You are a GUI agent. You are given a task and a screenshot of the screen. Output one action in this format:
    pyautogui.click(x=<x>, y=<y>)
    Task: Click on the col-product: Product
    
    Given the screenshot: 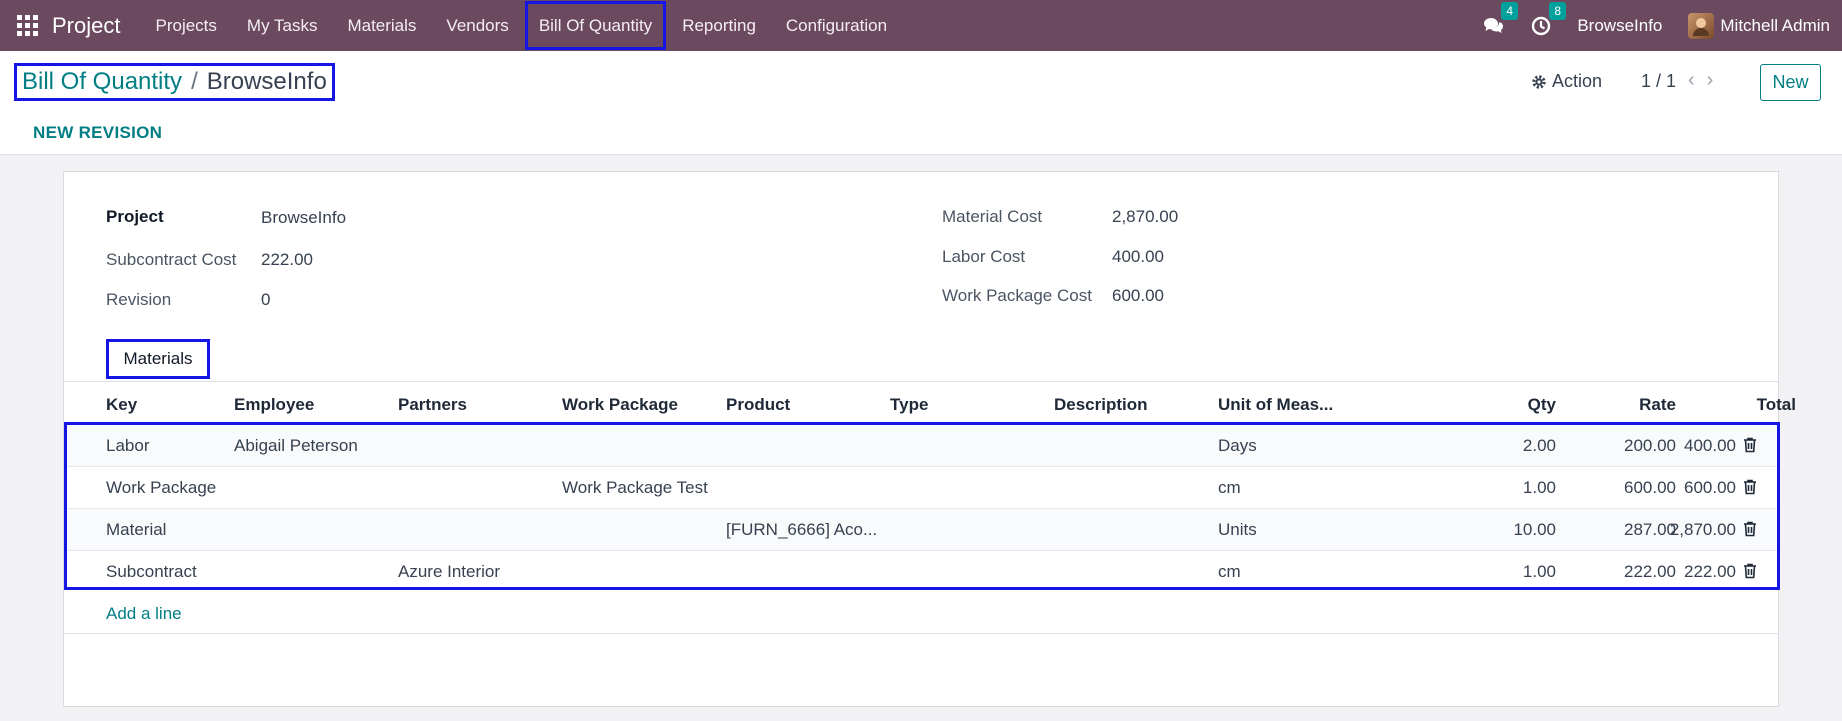 What is the action you would take?
    pyautogui.click(x=758, y=405)
    